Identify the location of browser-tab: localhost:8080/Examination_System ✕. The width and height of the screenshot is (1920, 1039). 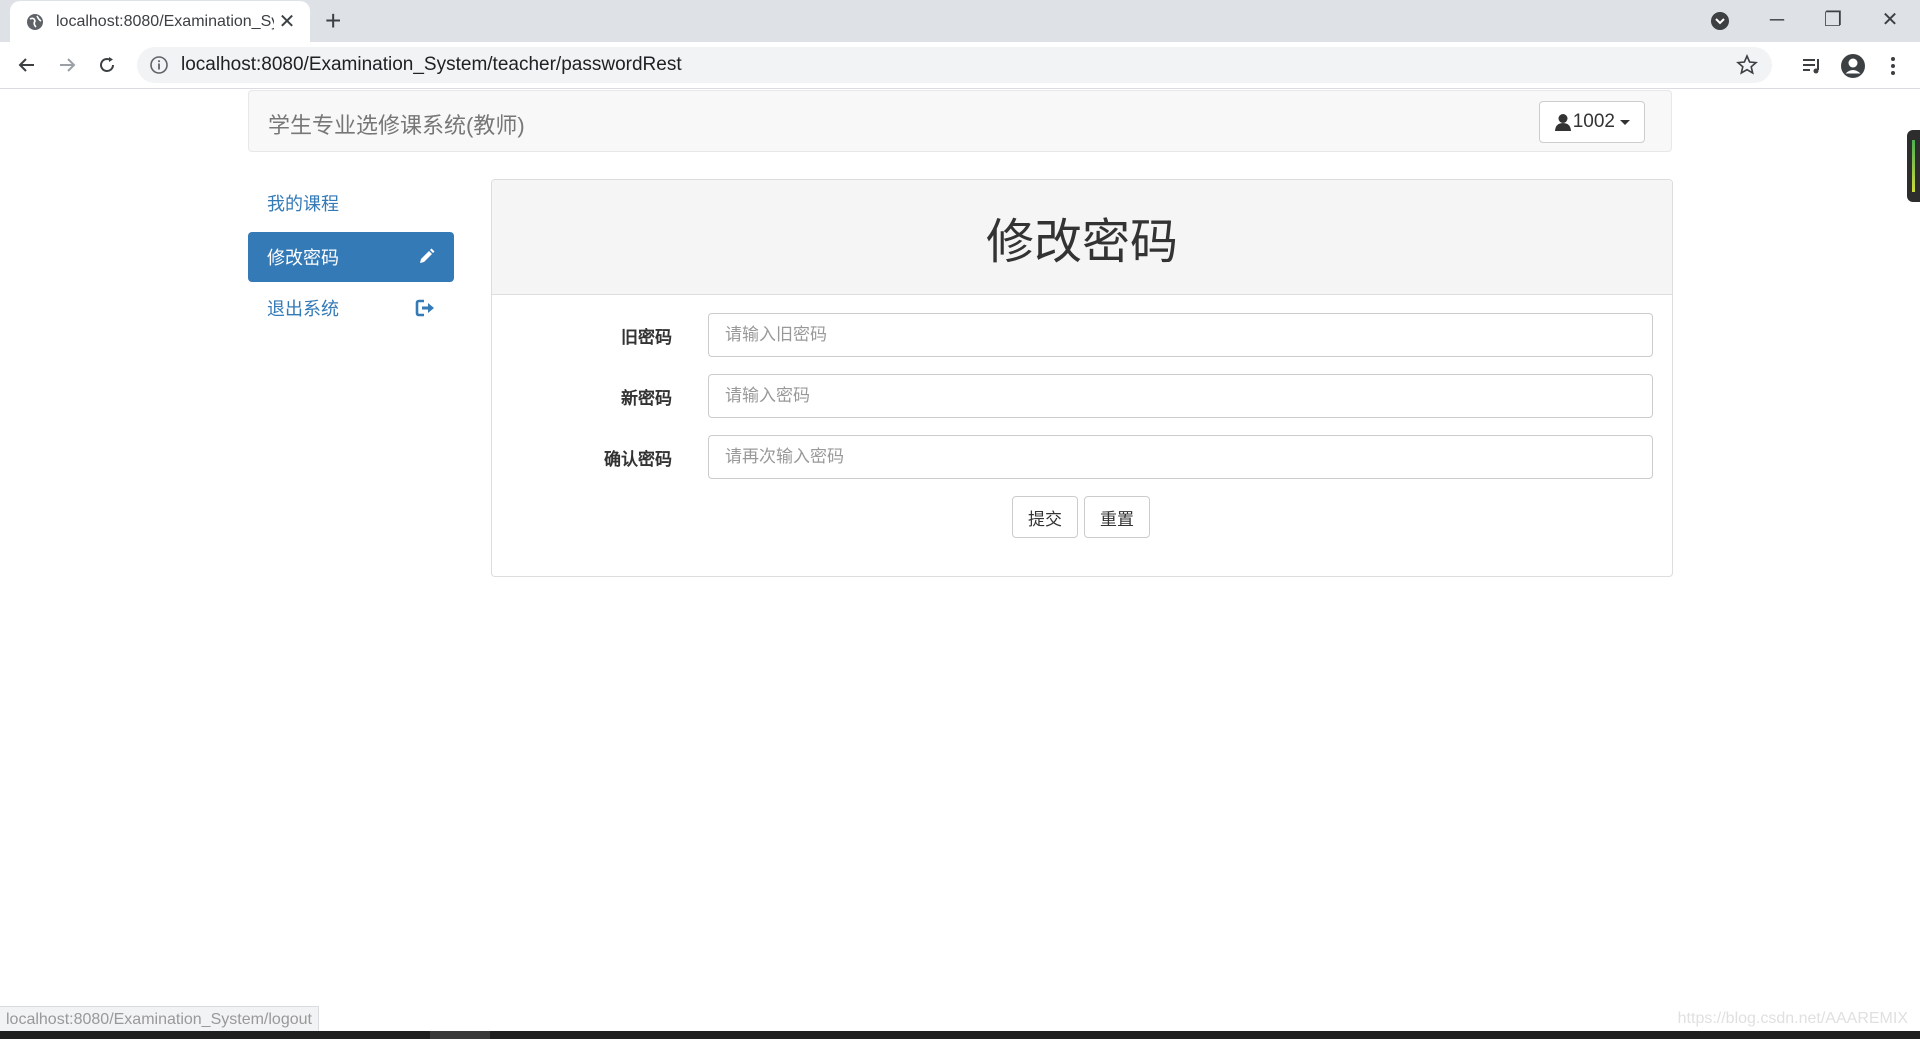
(160, 21).